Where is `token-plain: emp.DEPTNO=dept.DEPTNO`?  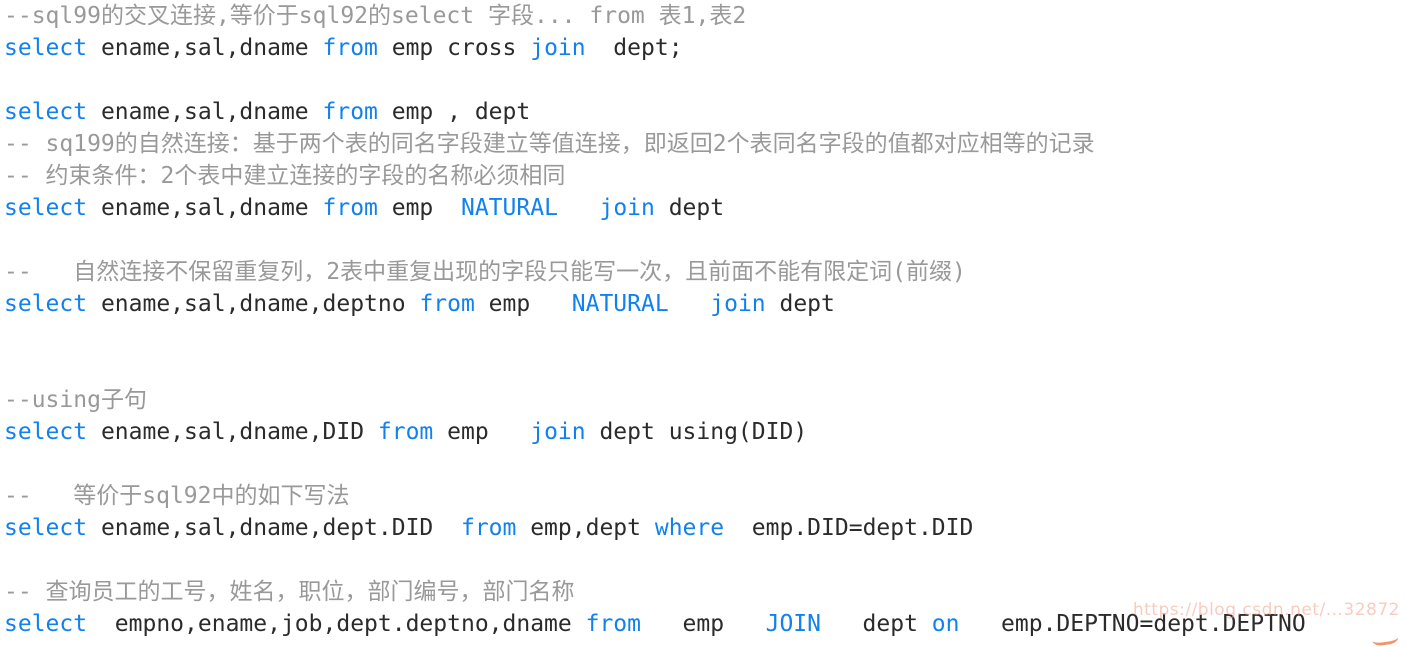 token-plain: emp.DEPTNO=dept.DEPTNO is located at coordinates (1132, 624).